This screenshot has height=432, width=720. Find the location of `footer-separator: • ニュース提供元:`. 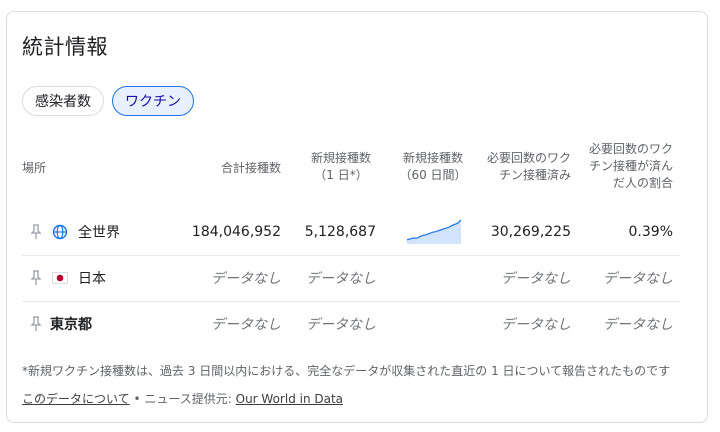

footer-separator: • ニュース提供元: is located at coordinates (182, 399).